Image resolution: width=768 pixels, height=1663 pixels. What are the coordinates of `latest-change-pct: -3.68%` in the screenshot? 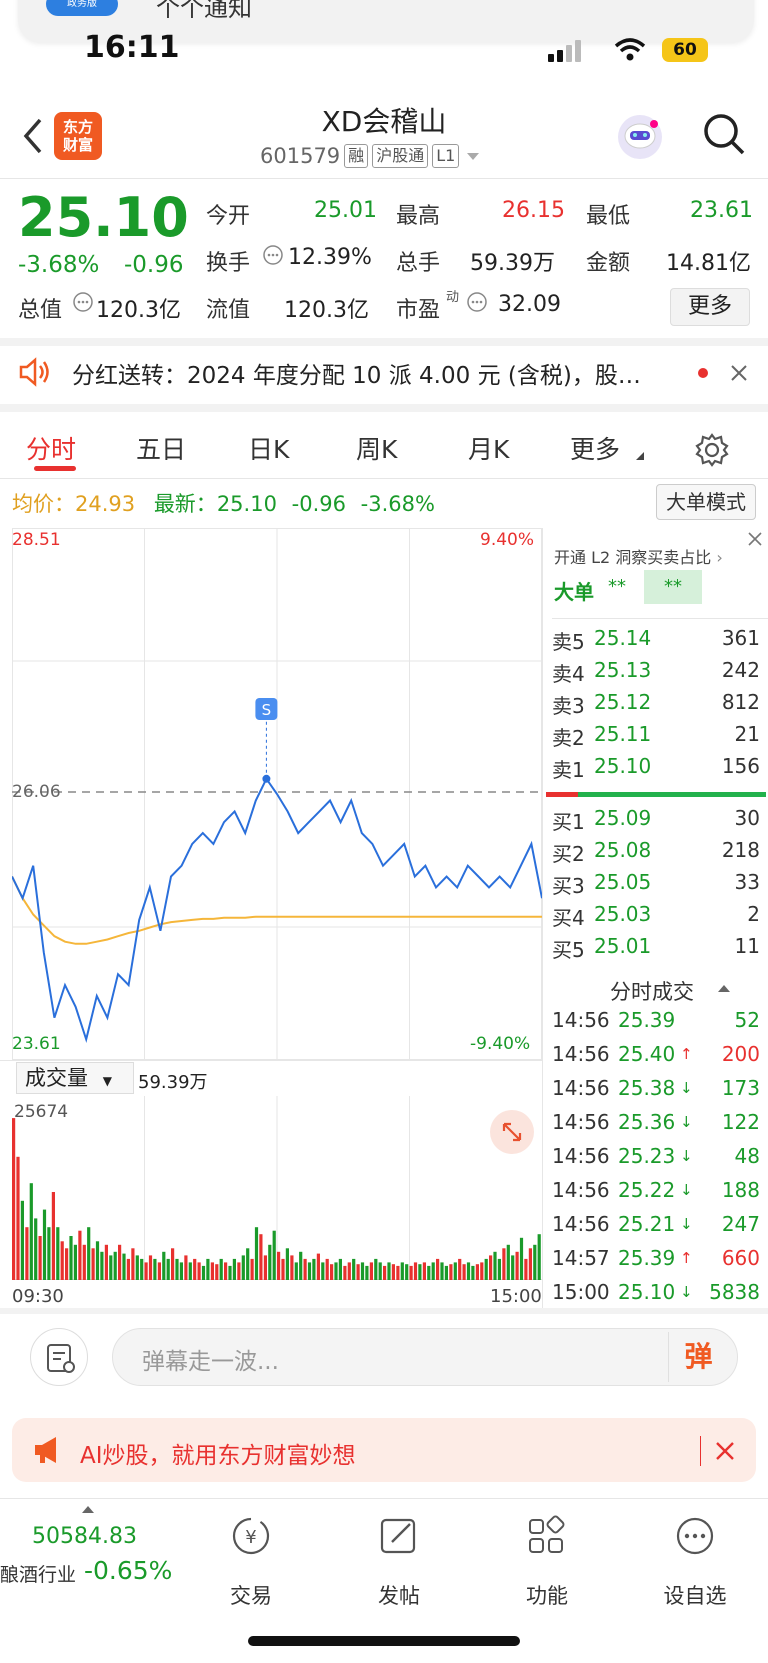 It's located at (397, 504).